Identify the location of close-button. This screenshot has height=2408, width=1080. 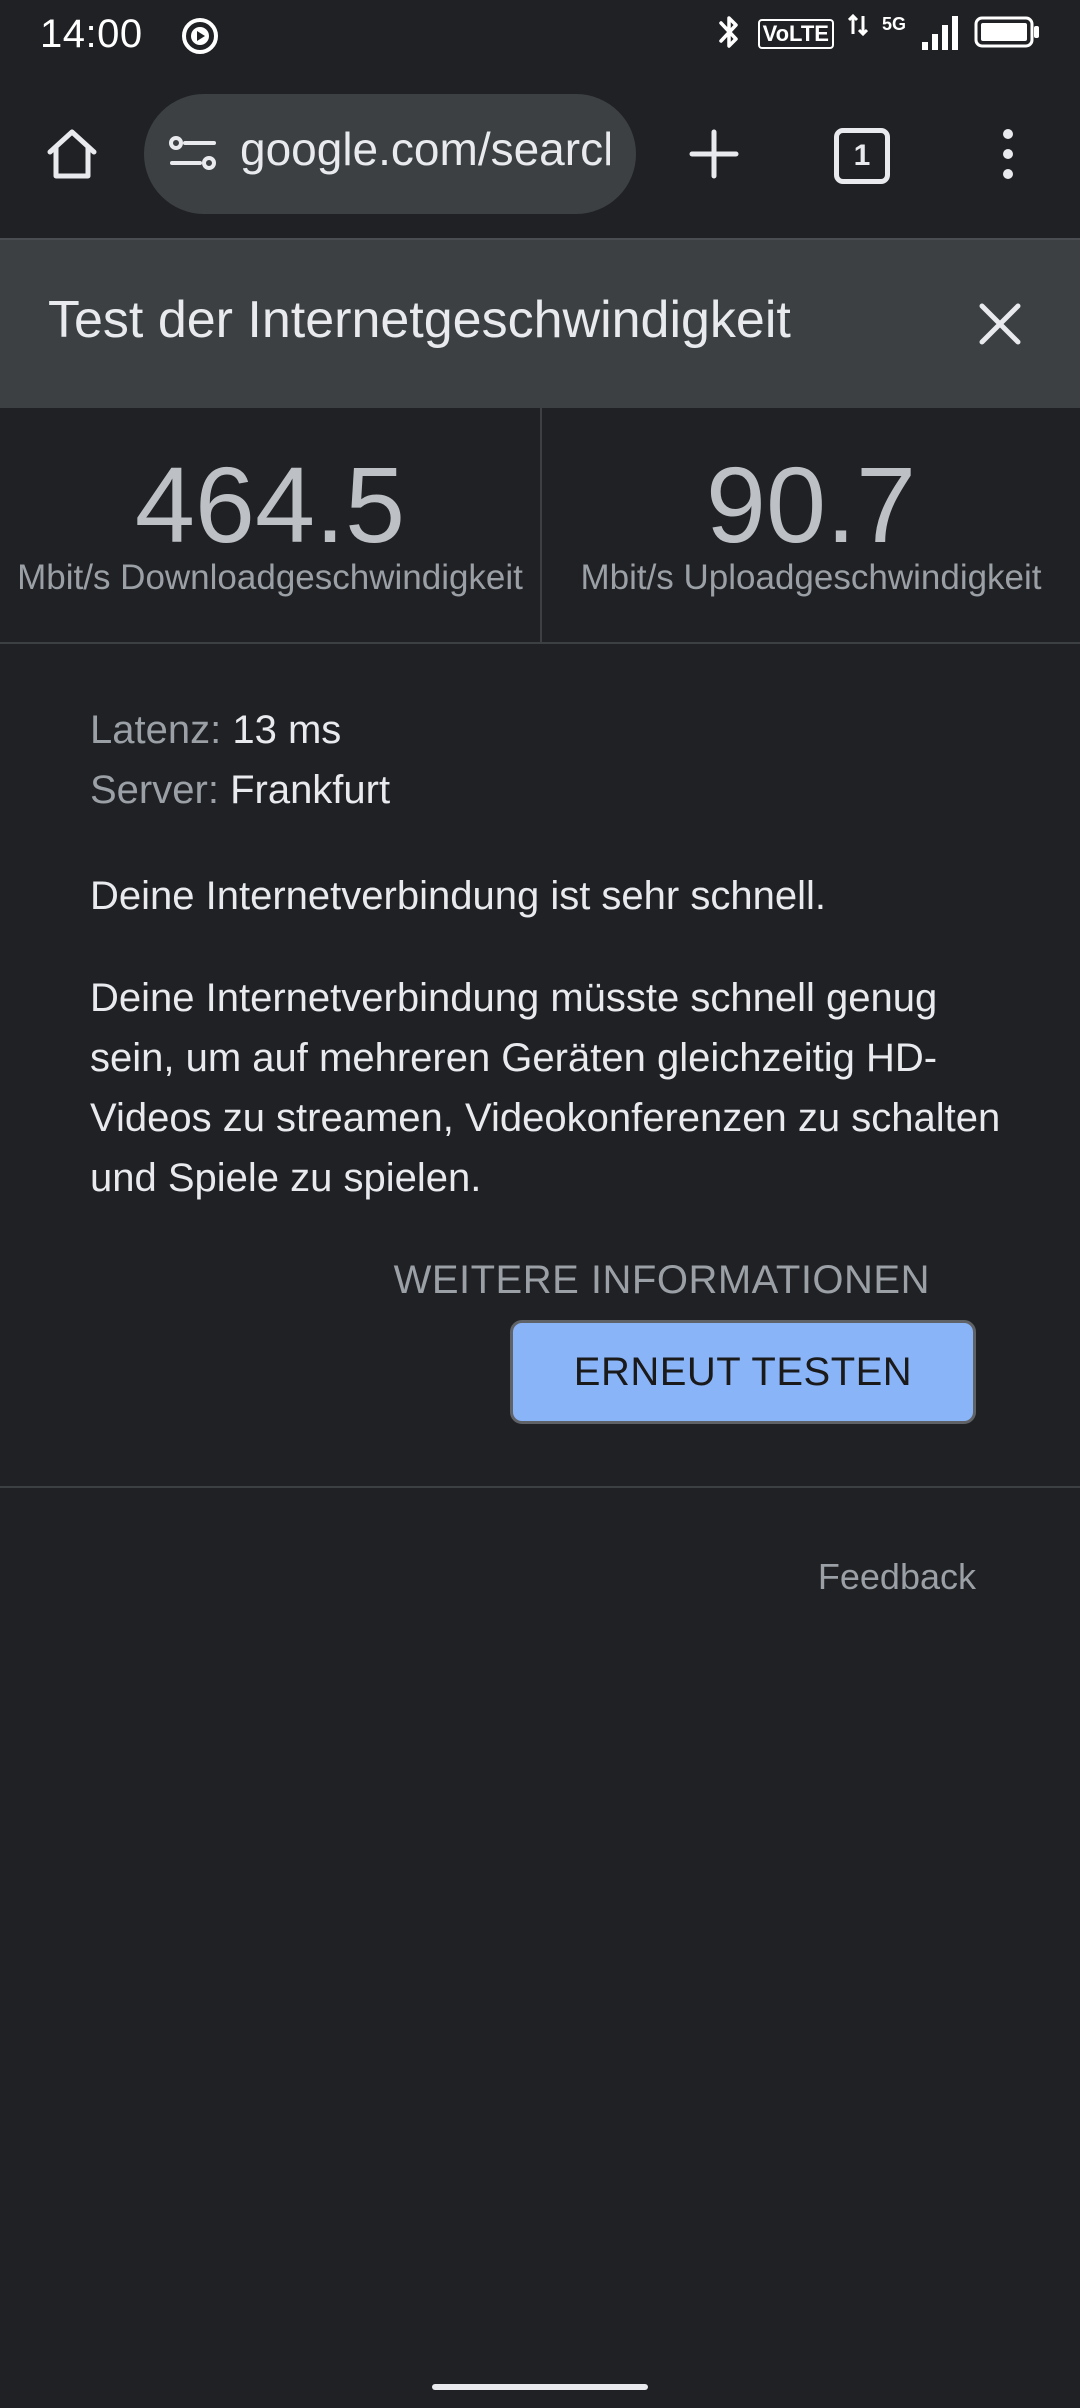
(1000, 326).